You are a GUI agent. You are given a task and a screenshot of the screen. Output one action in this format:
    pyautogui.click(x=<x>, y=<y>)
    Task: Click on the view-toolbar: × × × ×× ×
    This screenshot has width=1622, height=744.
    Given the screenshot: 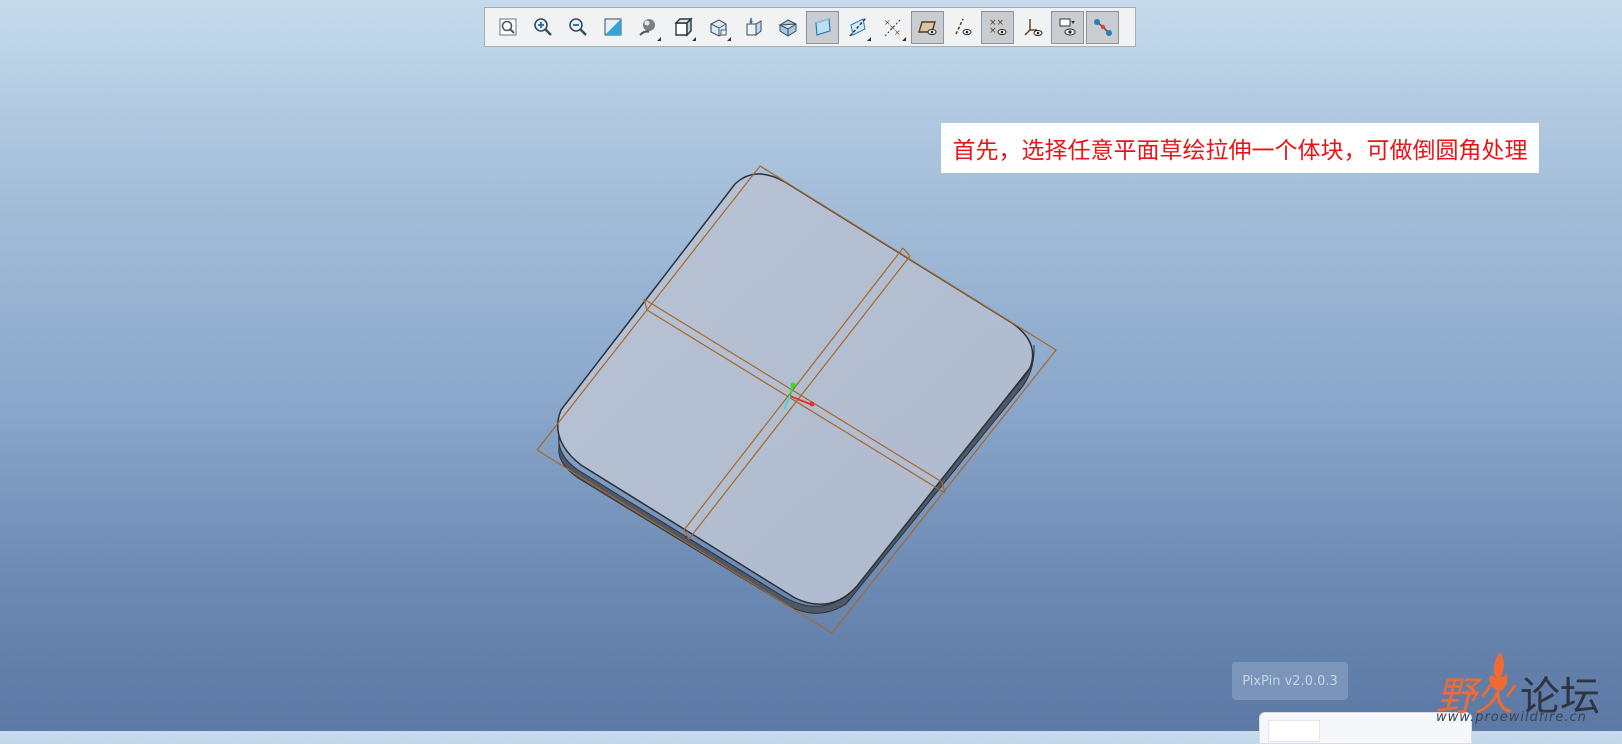 What is the action you would take?
    pyautogui.click(x=810, y=27)
    